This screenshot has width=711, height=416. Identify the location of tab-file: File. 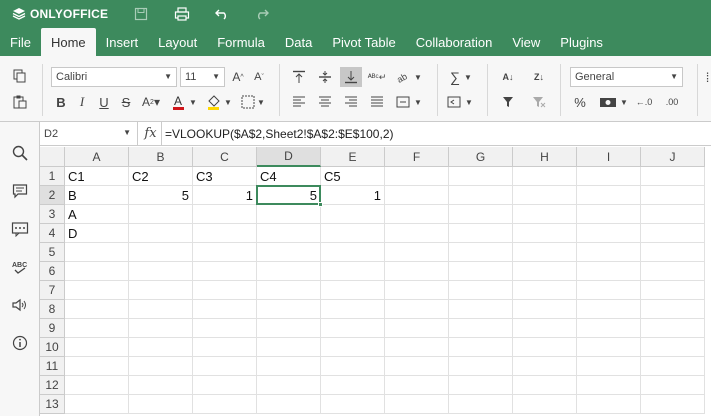
(20, 42).